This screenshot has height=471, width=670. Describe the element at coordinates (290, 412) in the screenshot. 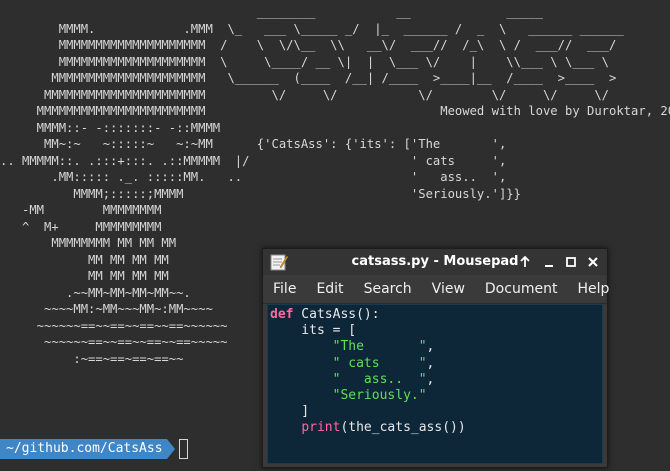

I see `code-close-bracket: ]` at that location.